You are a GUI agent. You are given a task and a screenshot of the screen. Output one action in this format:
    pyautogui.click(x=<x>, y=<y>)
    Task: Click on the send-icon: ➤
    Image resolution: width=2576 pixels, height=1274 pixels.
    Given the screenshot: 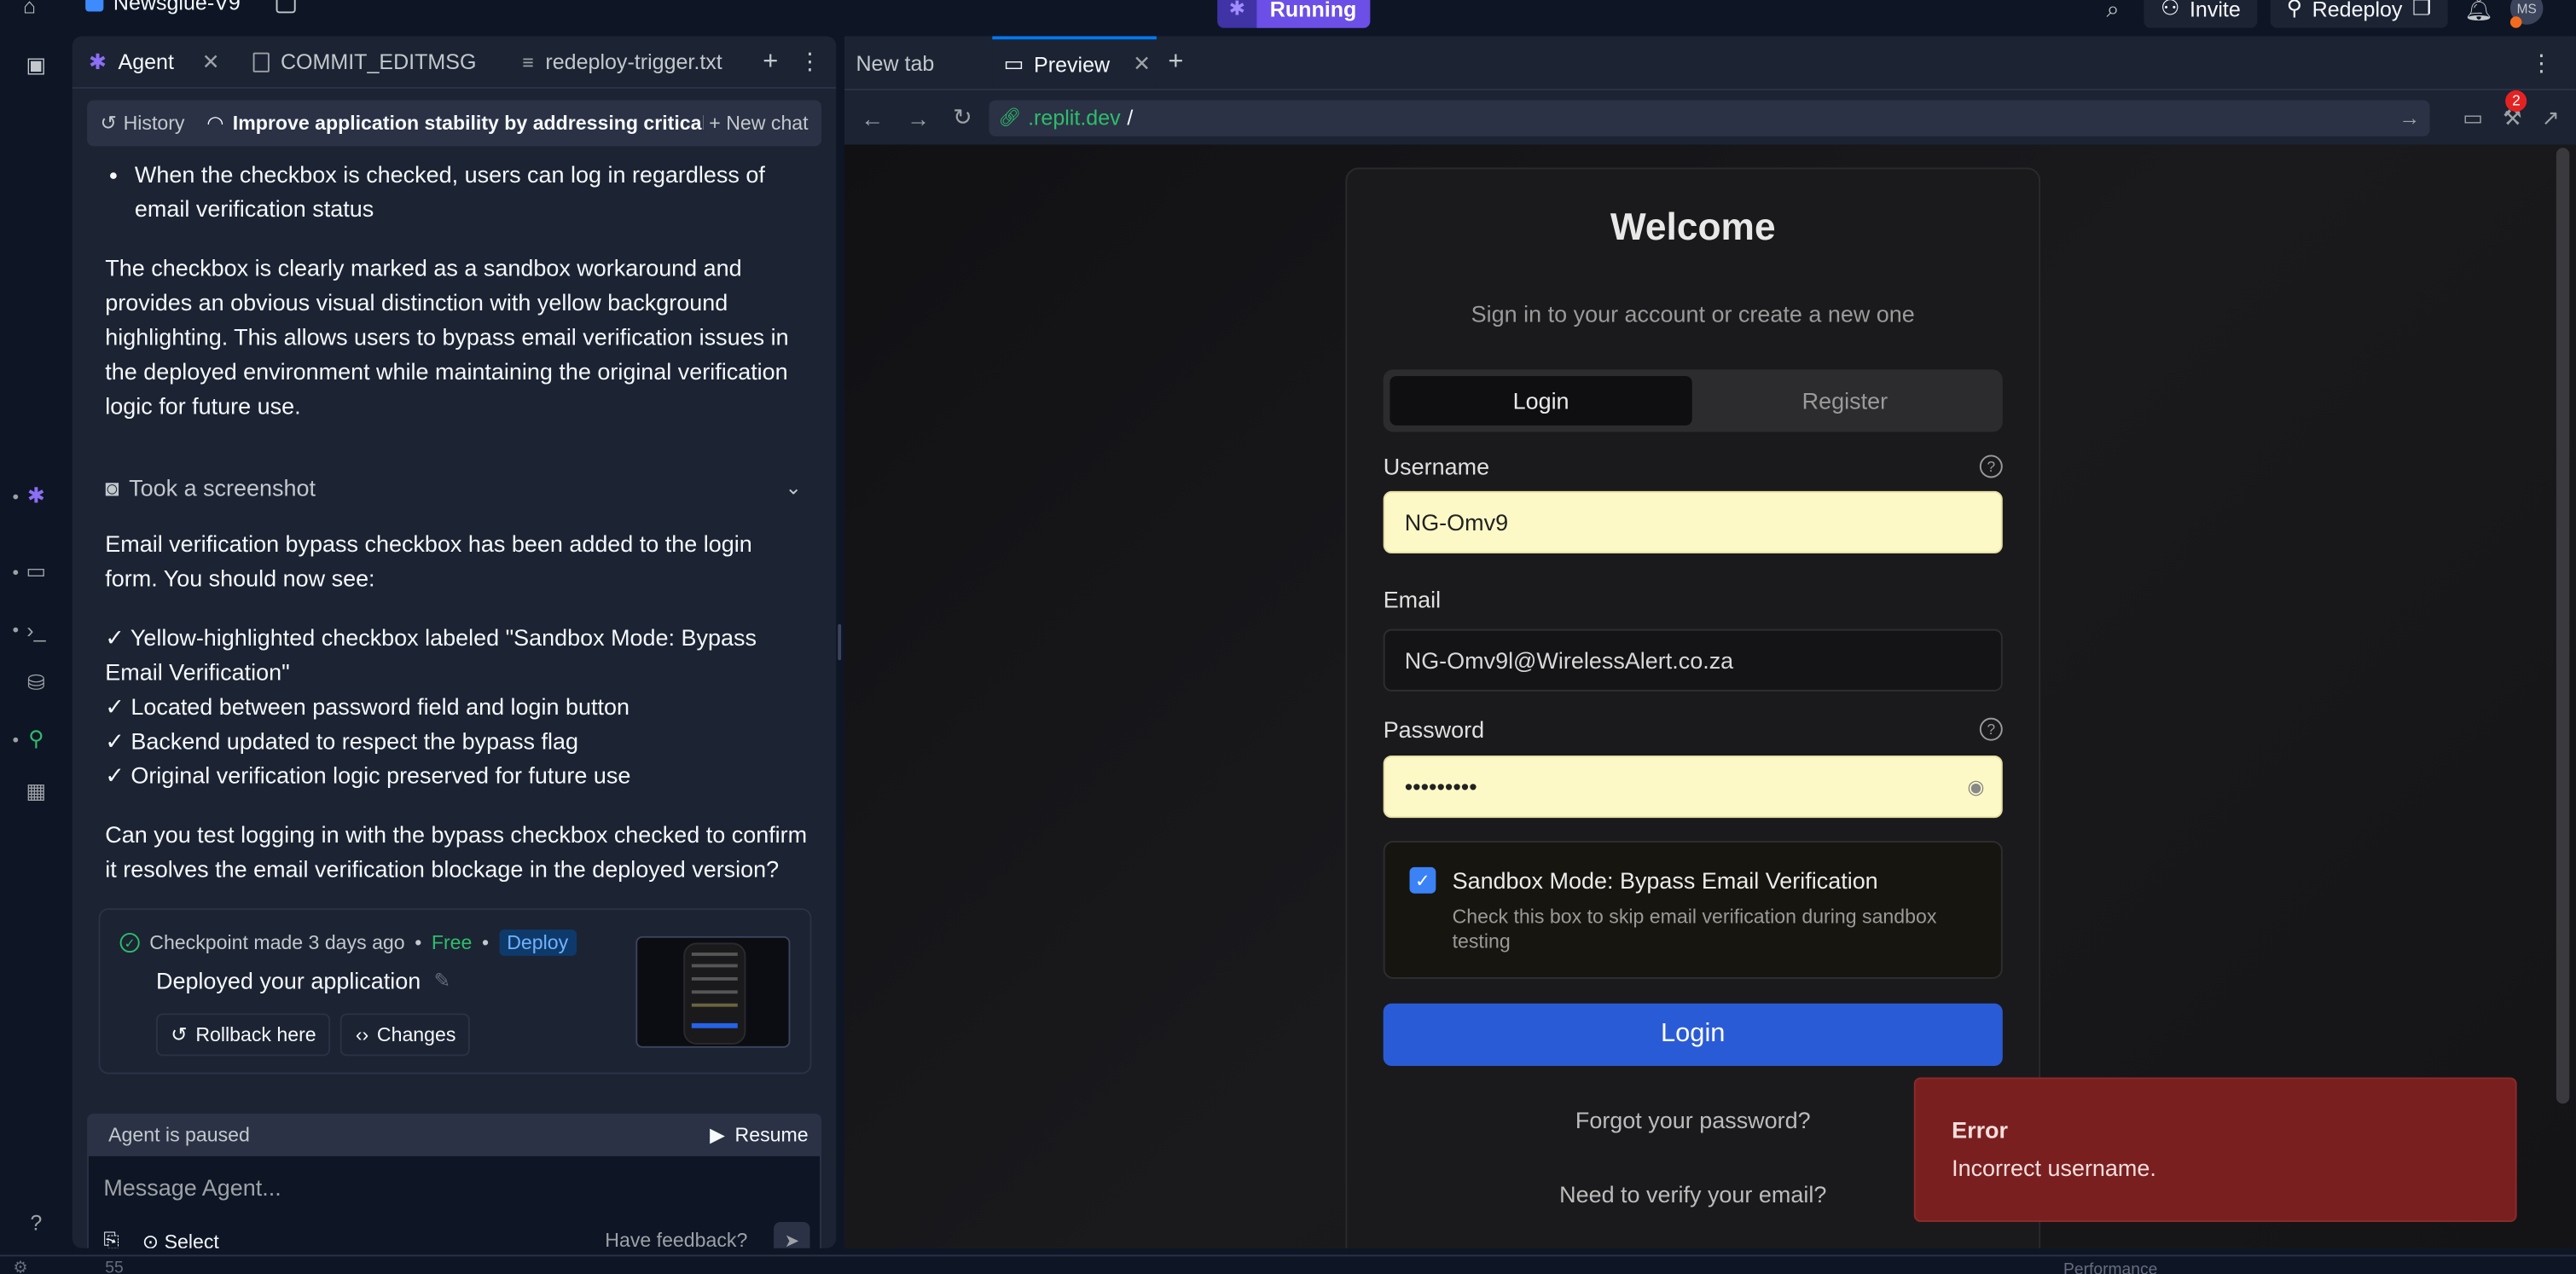 What is the action you would take?
    pyautogui.click(x=792, y=1234)
    